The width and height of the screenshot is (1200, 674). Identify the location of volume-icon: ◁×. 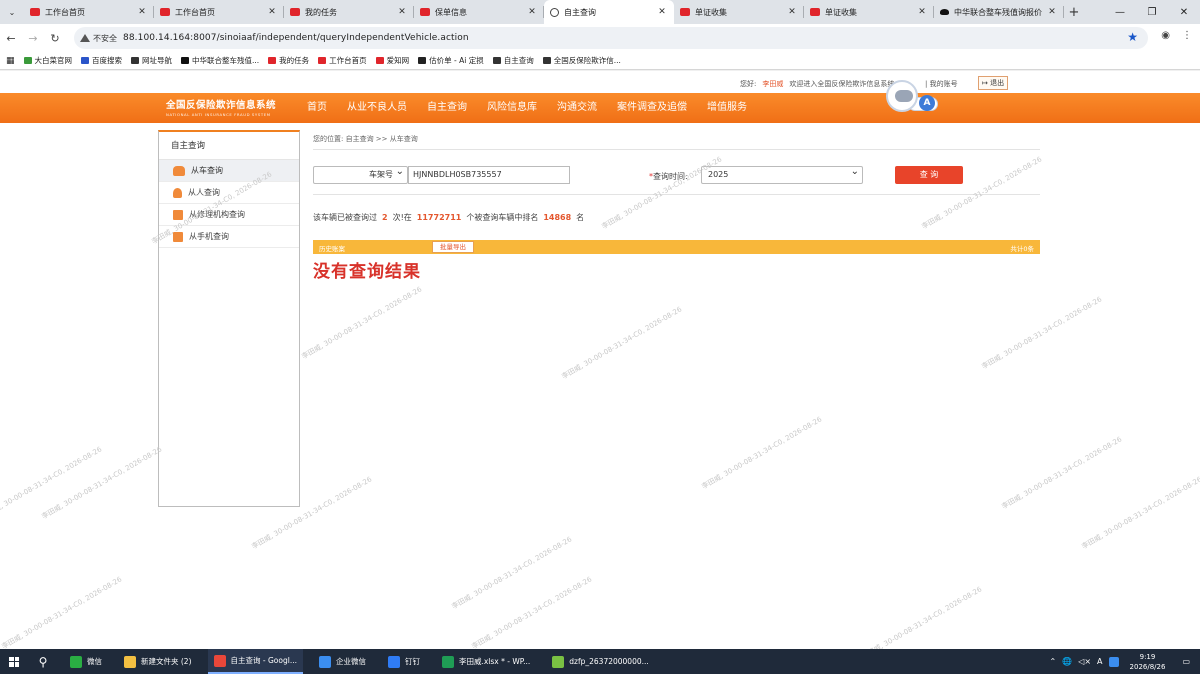
(1084, 661).